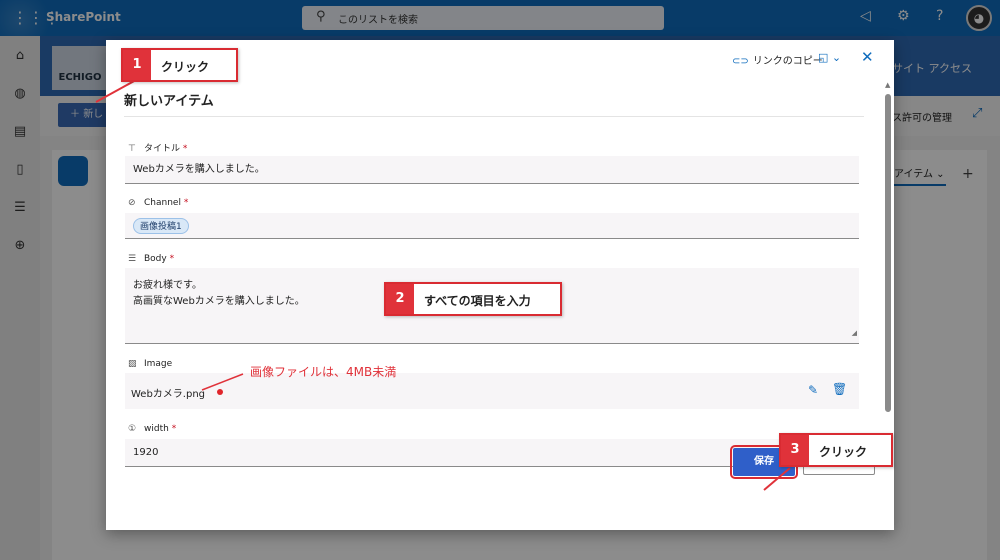 The height and width of the screenshot is (560, 1000). Describe the element at coordinates (155, 259) in the screenshot. I see `body-label-text: Body` at that location.